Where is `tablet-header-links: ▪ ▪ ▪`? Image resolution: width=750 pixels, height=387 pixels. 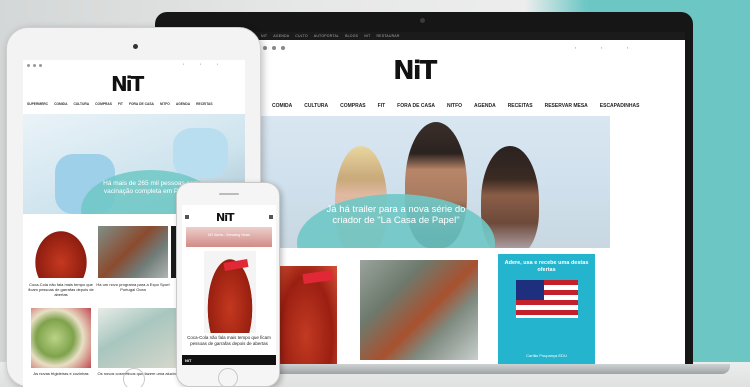 tablet-header-links: ▪ ▪ ▪ is located at coordinates (206, 64).